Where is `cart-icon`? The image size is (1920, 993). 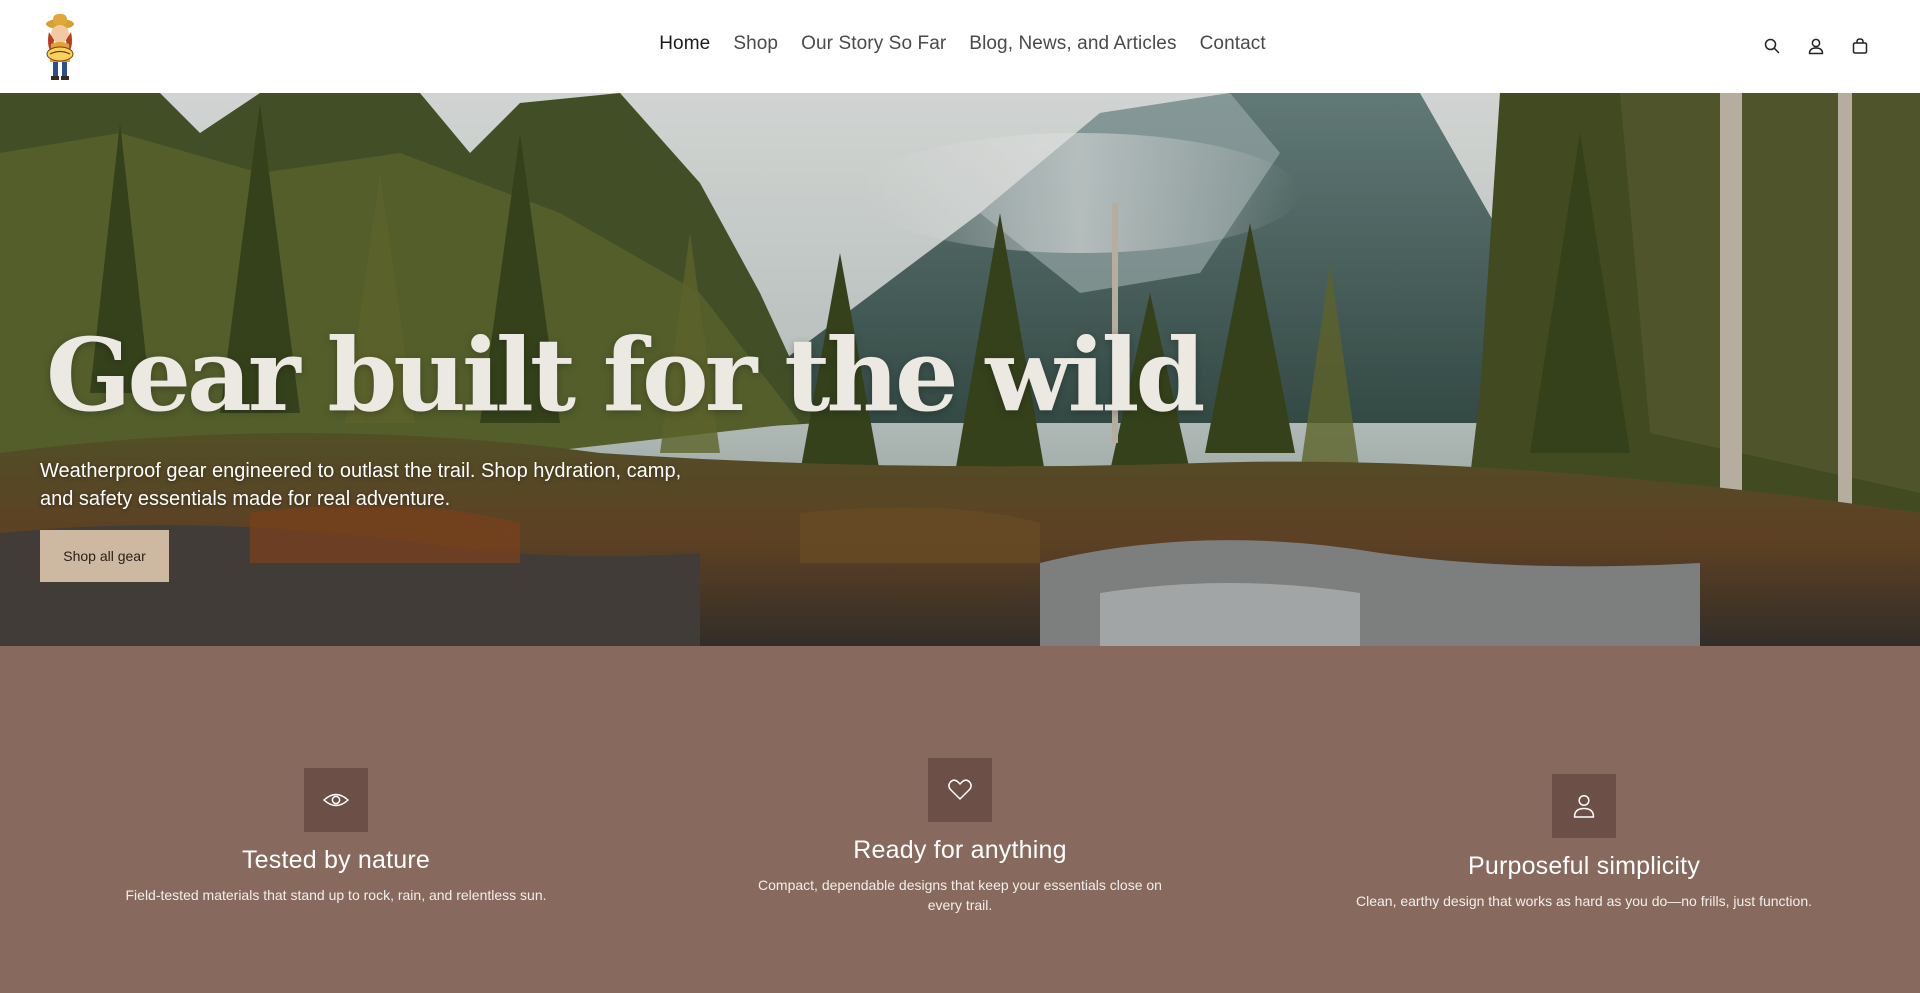
cart-icon is located at coordinates (1860, 46).